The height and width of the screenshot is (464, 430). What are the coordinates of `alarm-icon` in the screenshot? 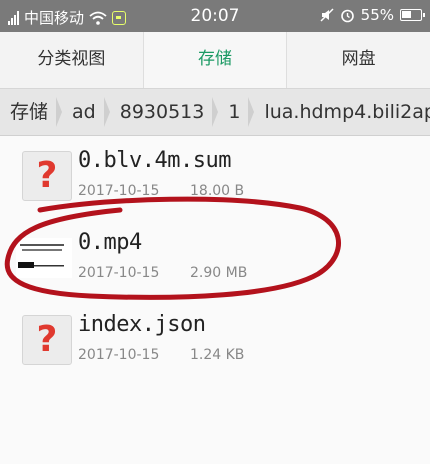 It's located at (347, 15).